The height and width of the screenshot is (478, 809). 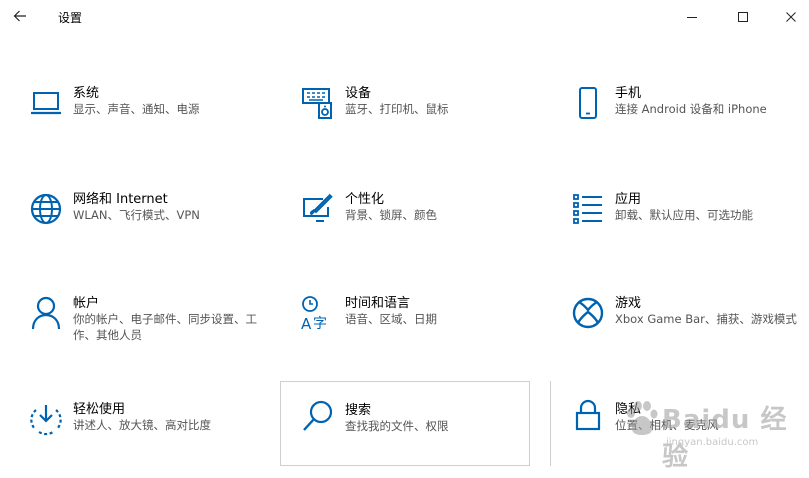 I want to click on close-button, so click(x=788, y=17).